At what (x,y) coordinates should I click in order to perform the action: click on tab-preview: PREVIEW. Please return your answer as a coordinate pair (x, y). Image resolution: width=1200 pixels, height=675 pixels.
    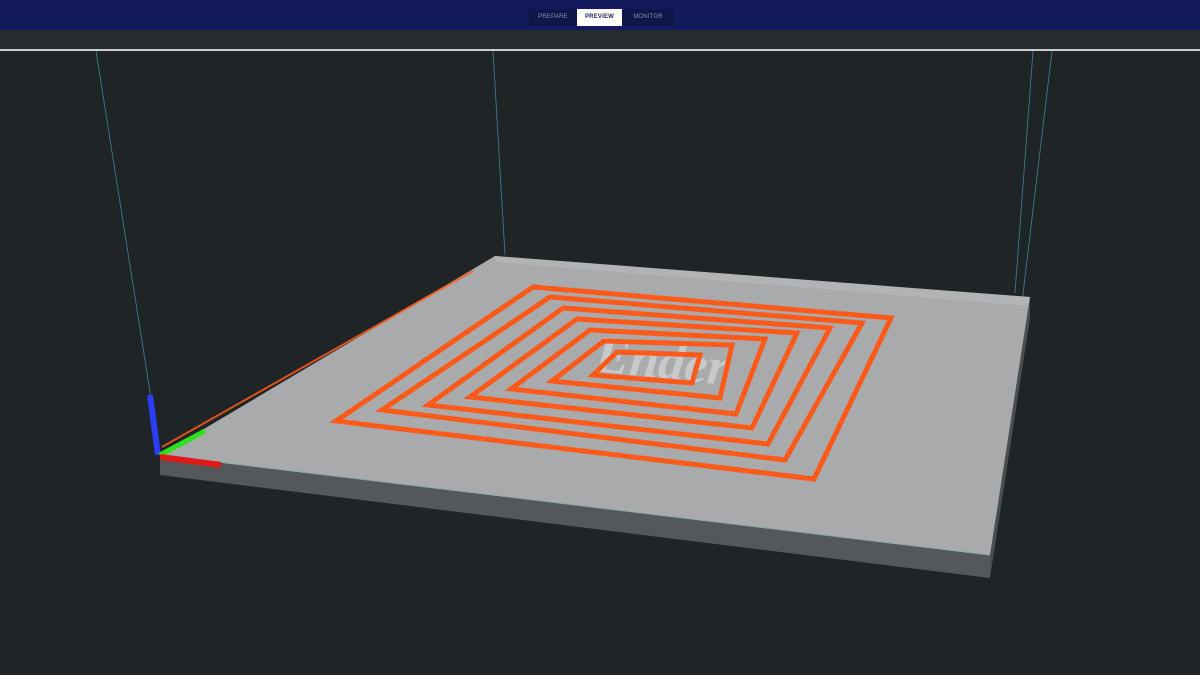
    Looking at the image, I should click on (599, 17).